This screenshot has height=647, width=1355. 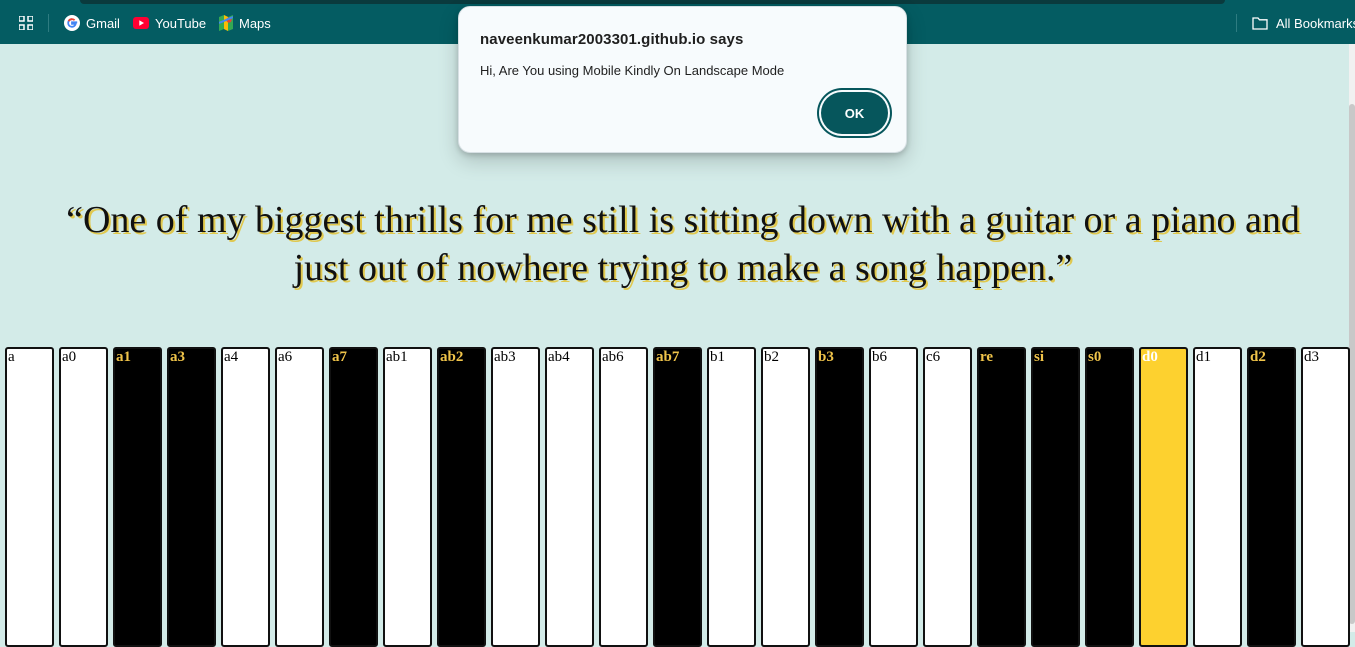 What do you see at coordinates (1150, 357) in the screenshot?
I see `piano-key-label: d0` at bounding box center [1150, 357].